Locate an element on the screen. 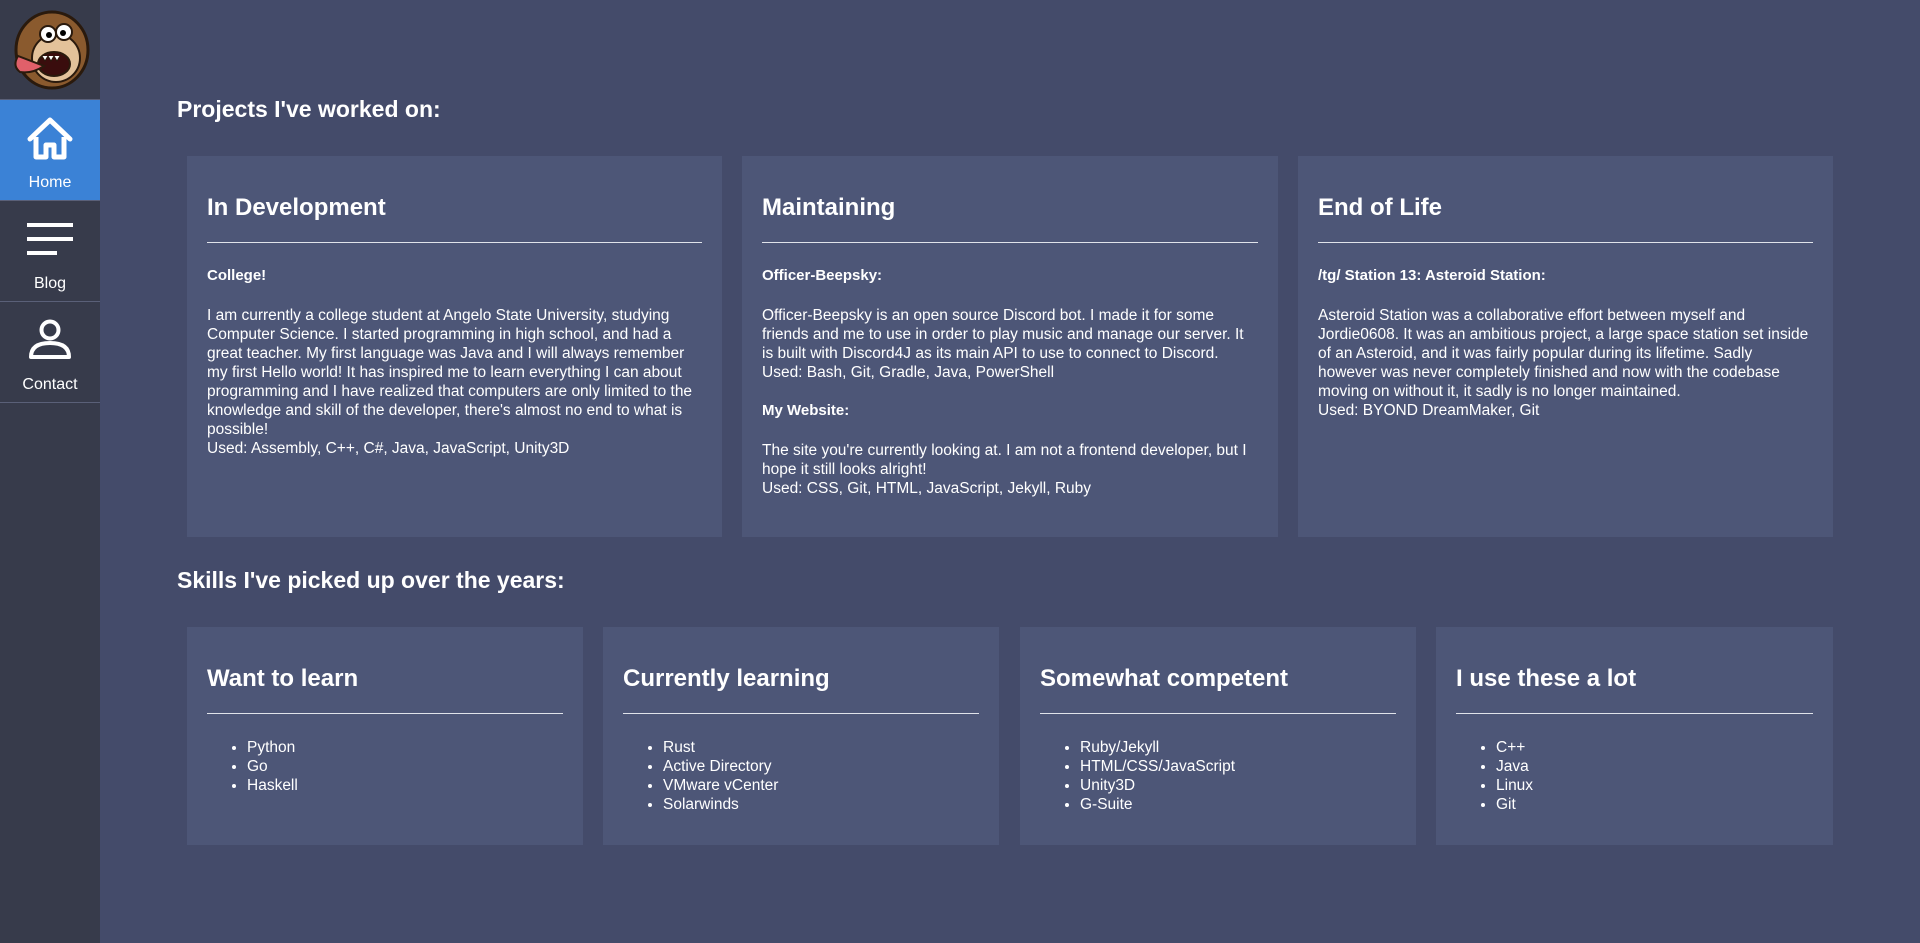  list-item: C++ is located at coordinates (1654, 747).